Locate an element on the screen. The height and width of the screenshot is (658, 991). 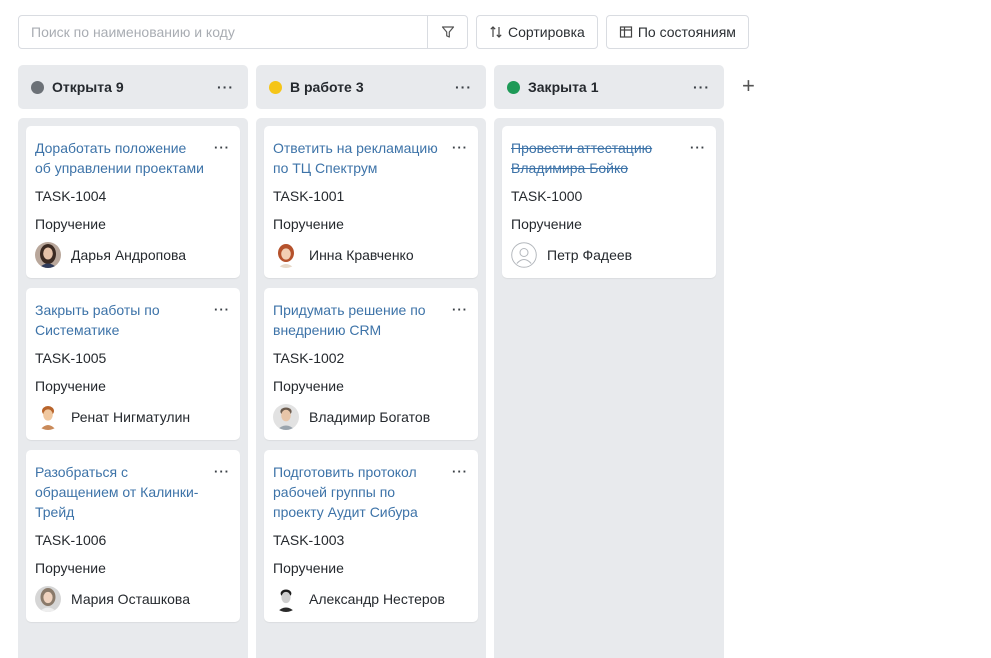
column-title: Открыта is located at coordinates (82, 87).